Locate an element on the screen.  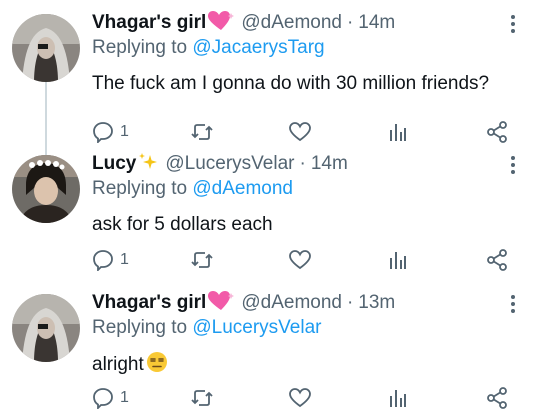
unamused-face-icon is located at coordinates (157, 366).